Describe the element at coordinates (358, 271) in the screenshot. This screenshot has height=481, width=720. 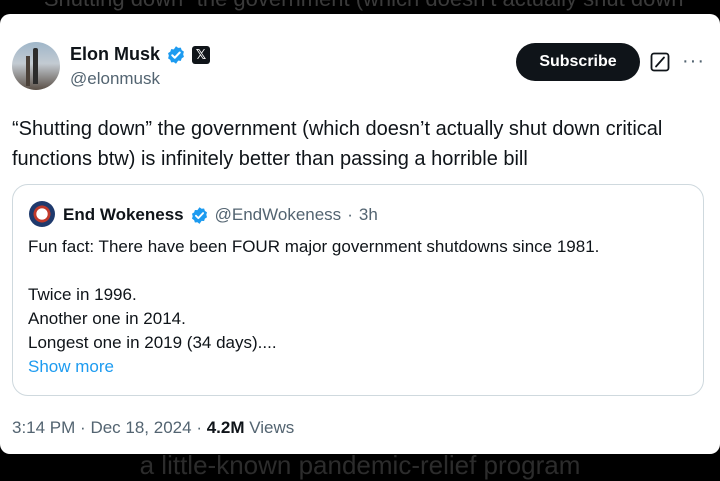
I see `quote-line` at that location.